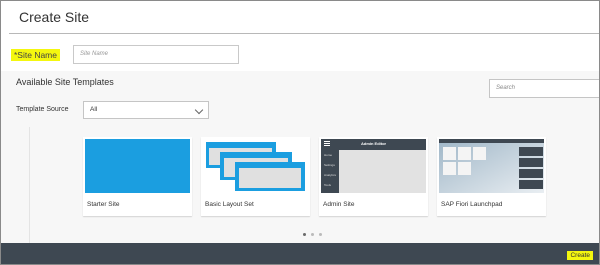 Image resolution: width=600 pixels, height=265 pixels. Describe the element at coordinates (300, 253) in the screenshot. I see `footer-bar: Create` at that location.